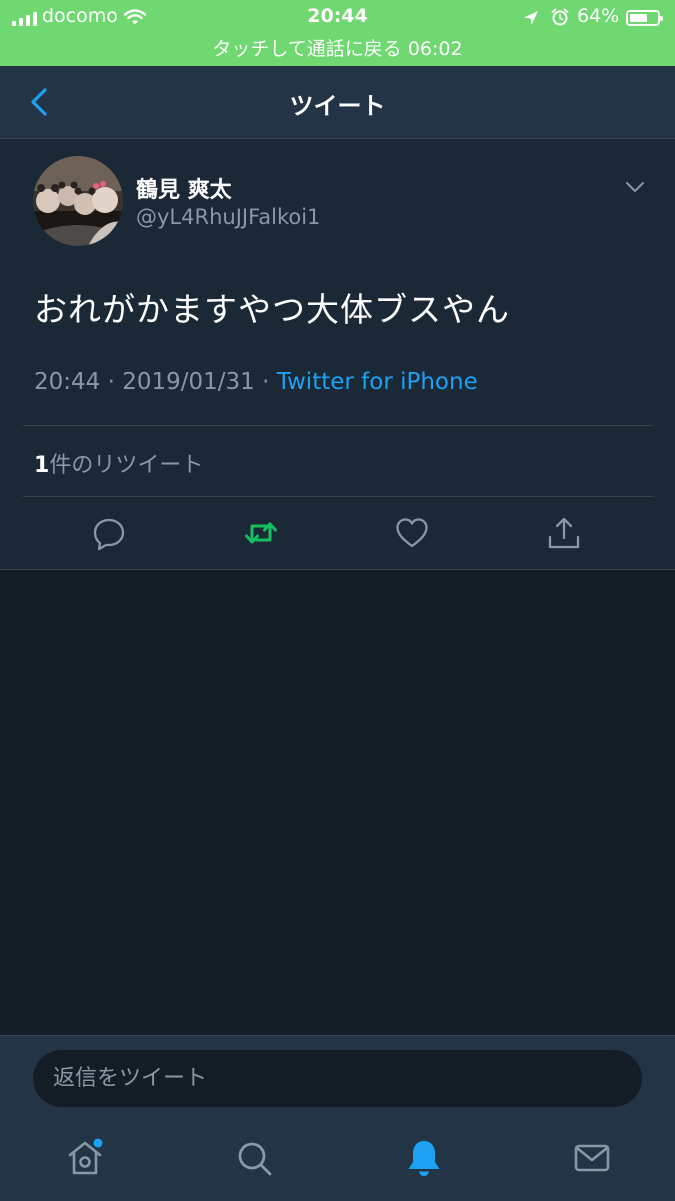 Image resolution: width=675 pixels, height=1201 pixels. Describe the element at coordinates (109, 533) in the screenshot. I see `reply-icon` at that location.